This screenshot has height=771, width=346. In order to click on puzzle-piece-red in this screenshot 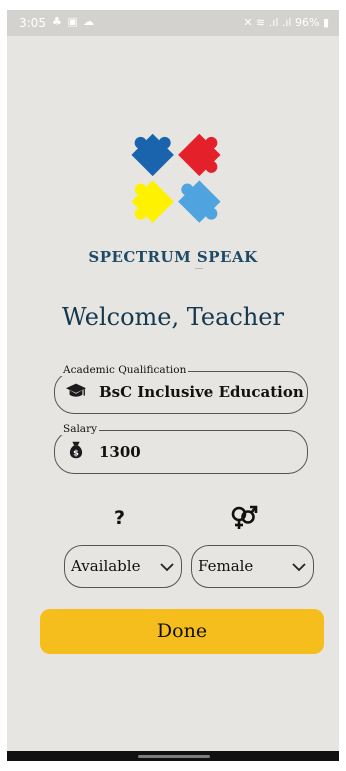, I will do `click(199, 155)`.